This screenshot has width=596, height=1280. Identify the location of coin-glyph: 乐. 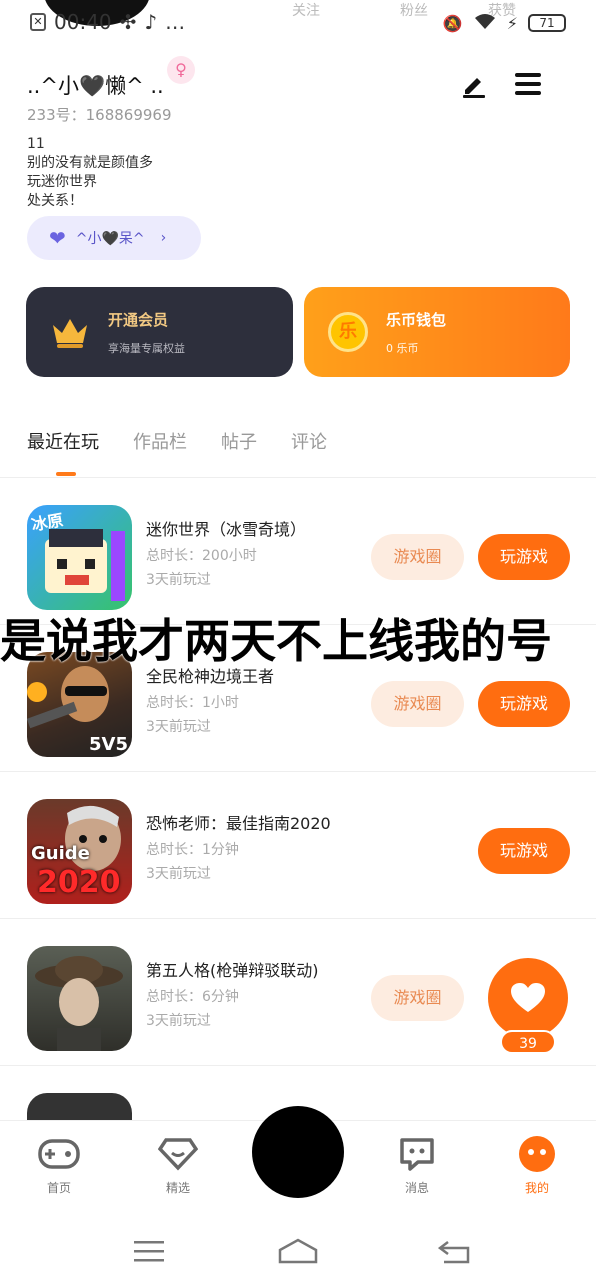
(348, 332).